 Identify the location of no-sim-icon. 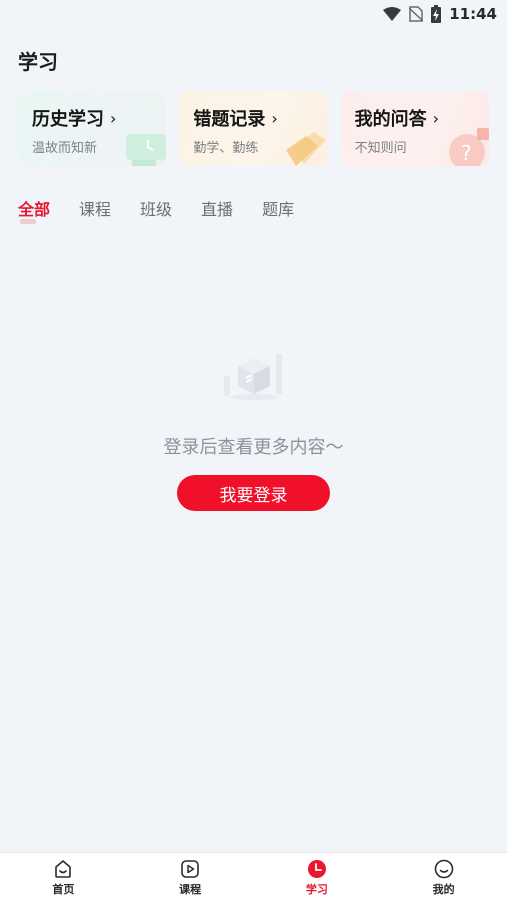
(416, 14).